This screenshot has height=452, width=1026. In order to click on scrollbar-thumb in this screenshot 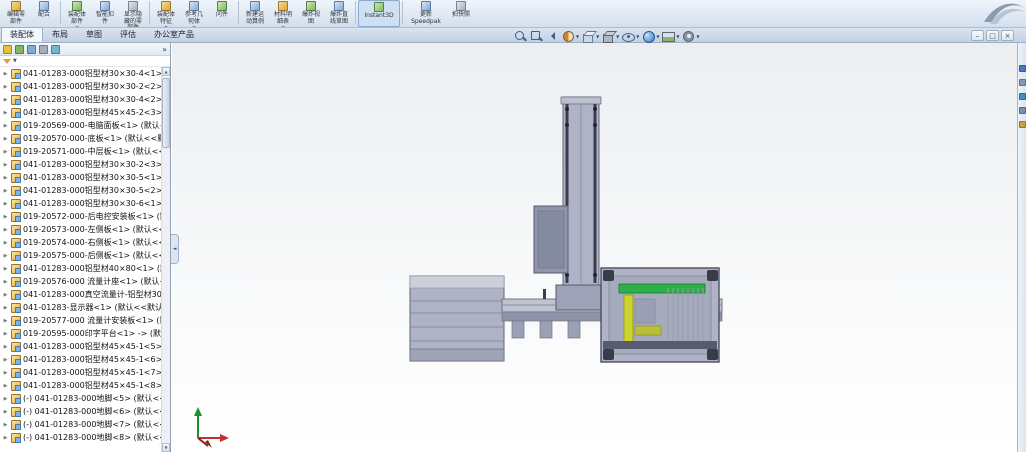, I will do `click(166, 113)`.